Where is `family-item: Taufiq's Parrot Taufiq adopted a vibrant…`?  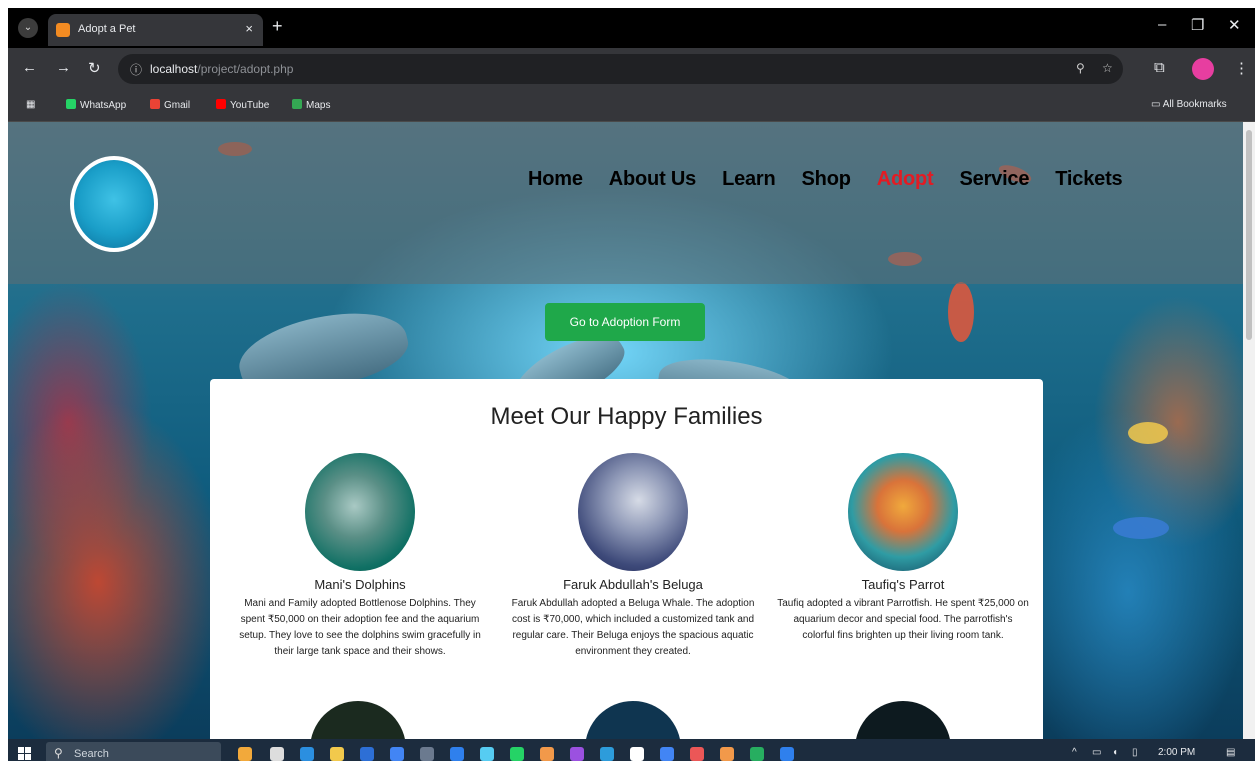 family-item: Taufiq's Parrot Taufiq adopted a vibrant… is located at coordinates (903, 548).